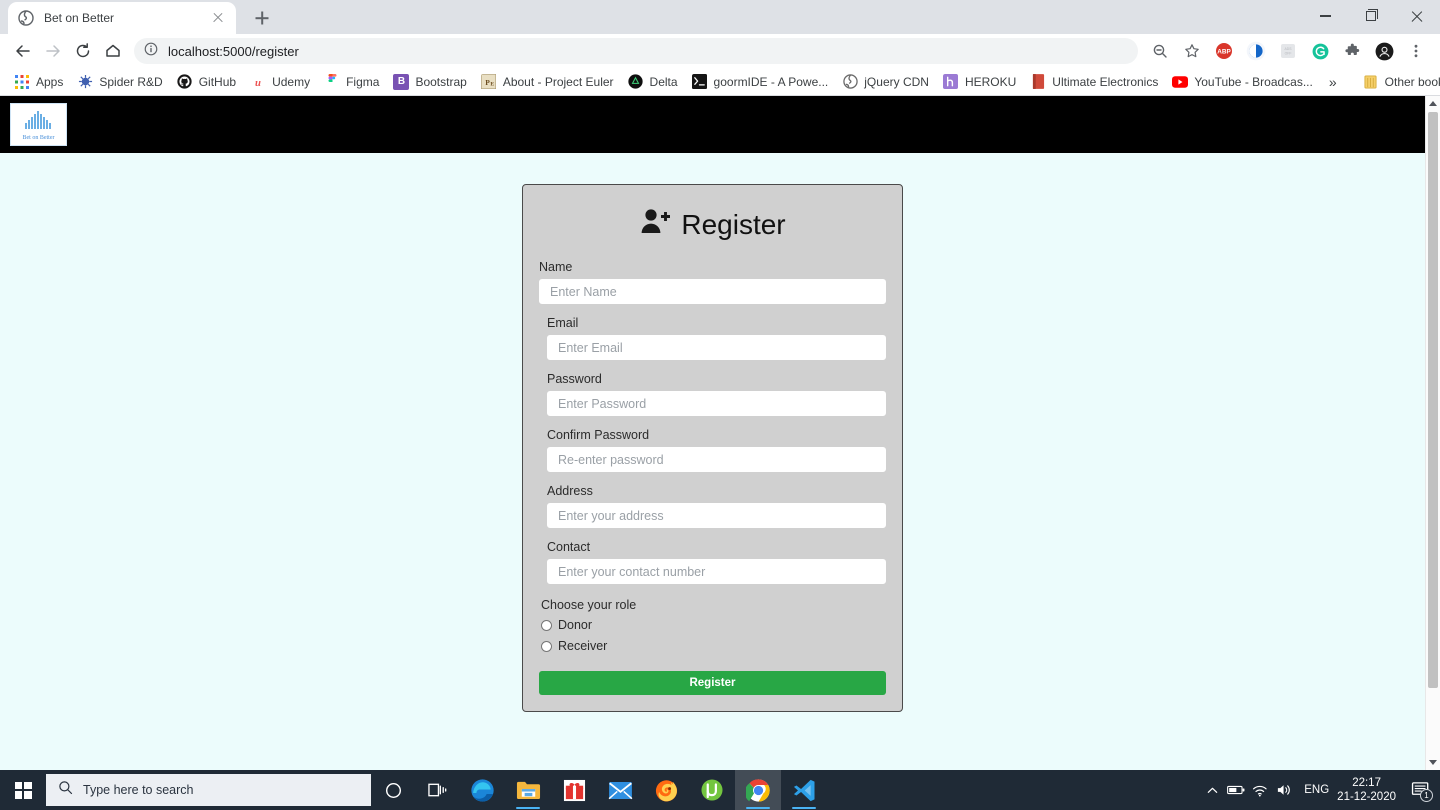 This screenshot has width=1440, height=810. I want to click on notification-badge: 1, so click(1426, 795).